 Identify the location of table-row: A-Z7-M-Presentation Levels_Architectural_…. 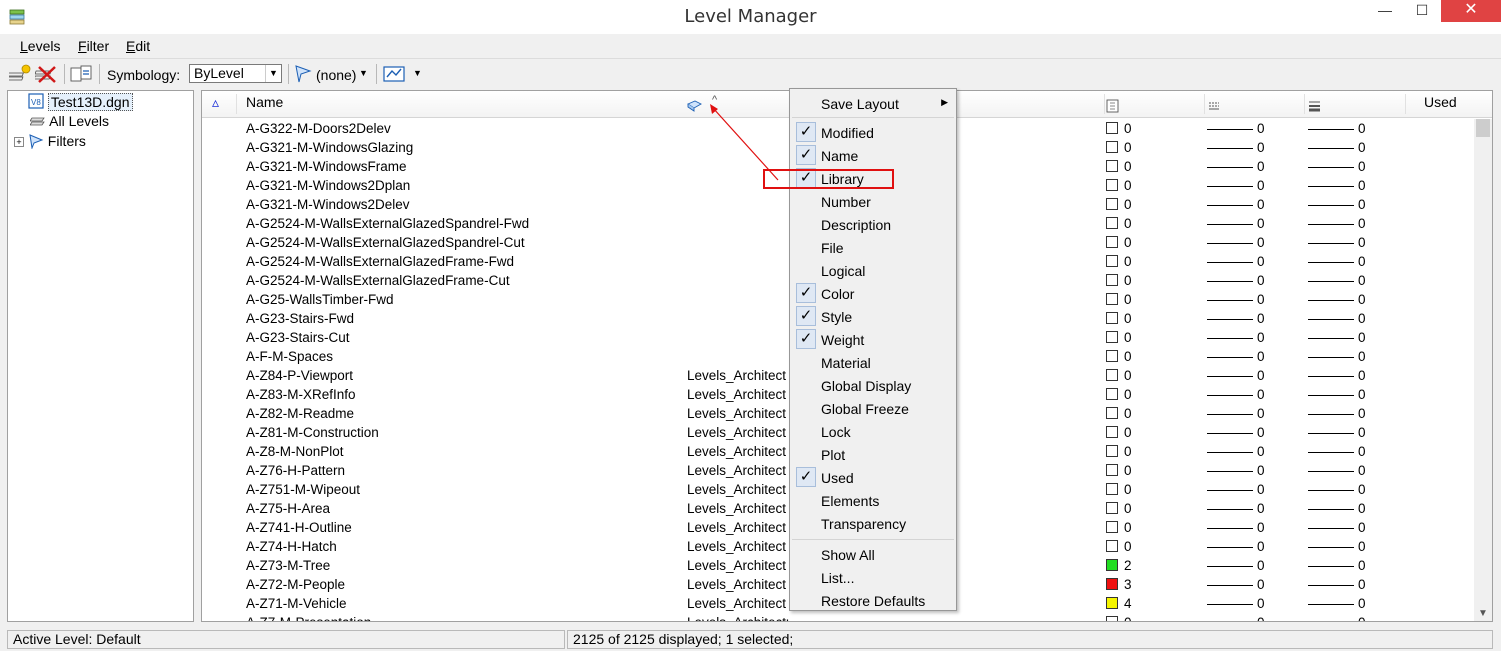
(838, 617).